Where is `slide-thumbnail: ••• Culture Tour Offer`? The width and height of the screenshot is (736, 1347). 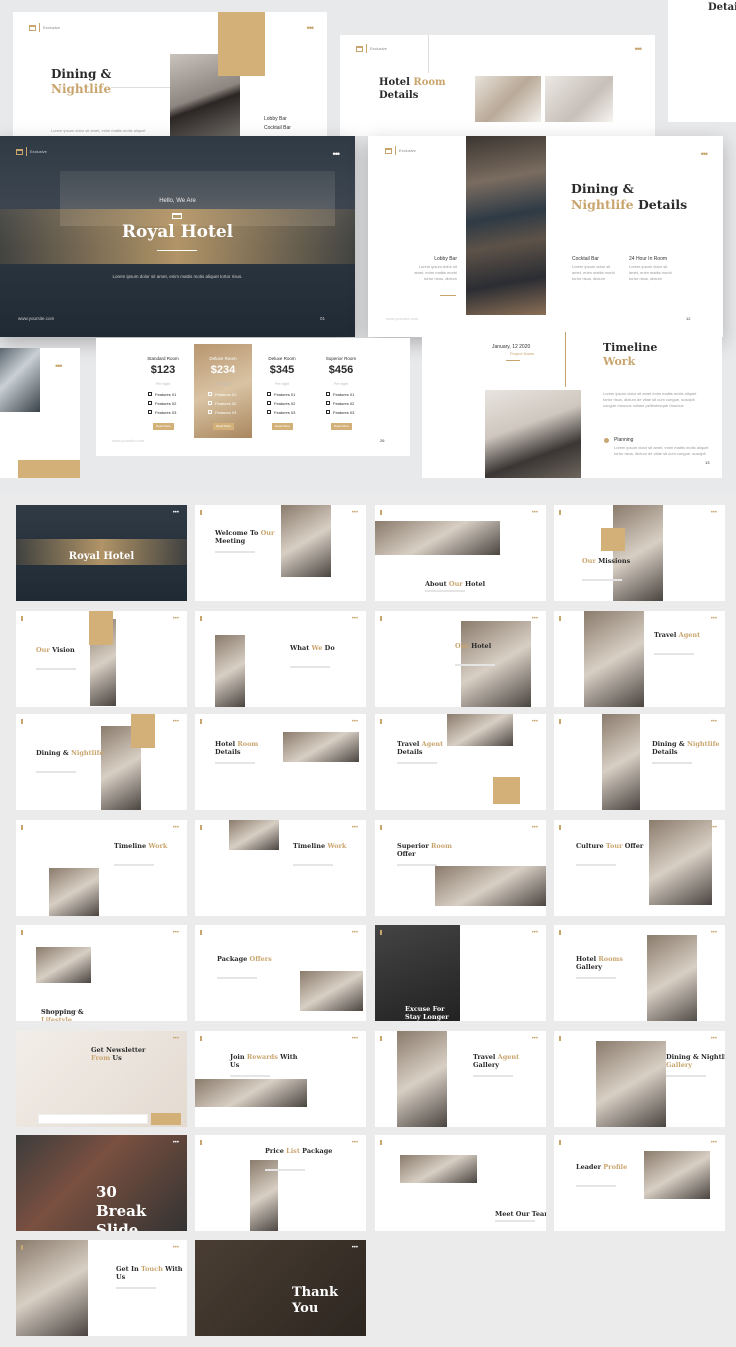
slide-thumbnail: ••• Culture Tour Offer is located at coordinates (639, 868).